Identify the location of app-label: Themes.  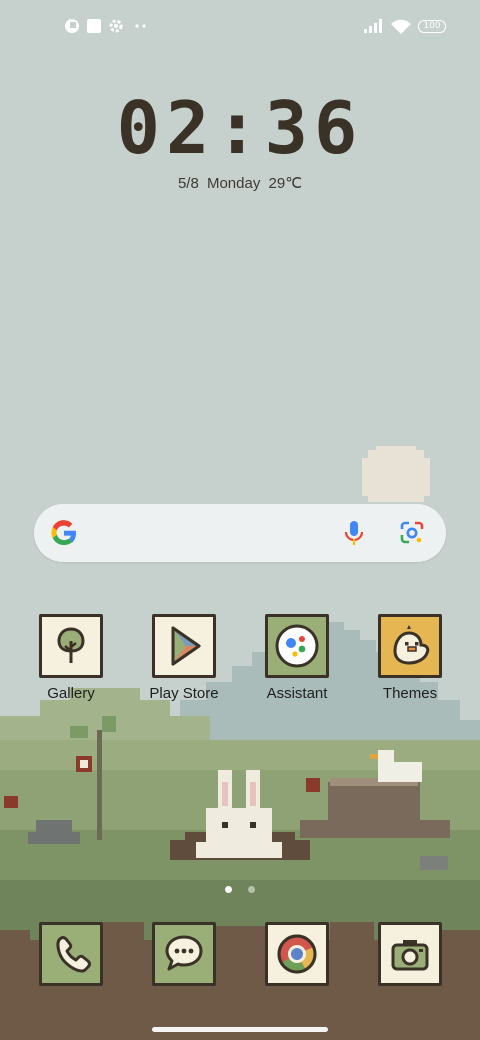
(410, 693).